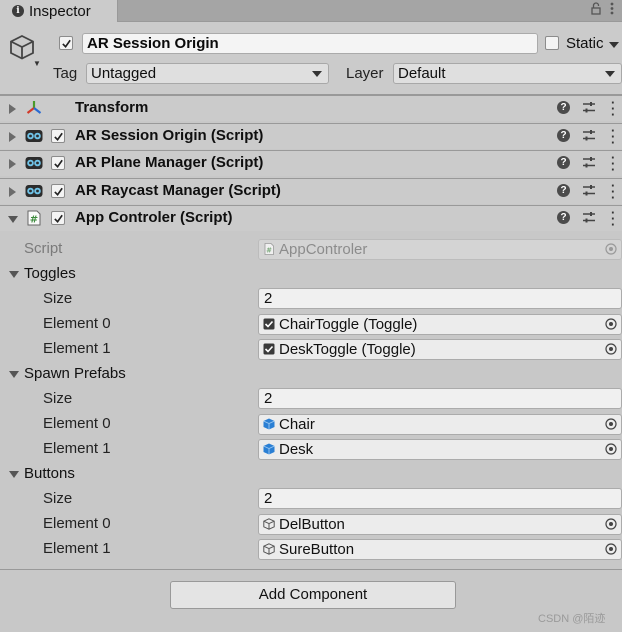  Describe the element at coordinates (612, 8) in the screenshot. I see `more-options-icon` at that location.